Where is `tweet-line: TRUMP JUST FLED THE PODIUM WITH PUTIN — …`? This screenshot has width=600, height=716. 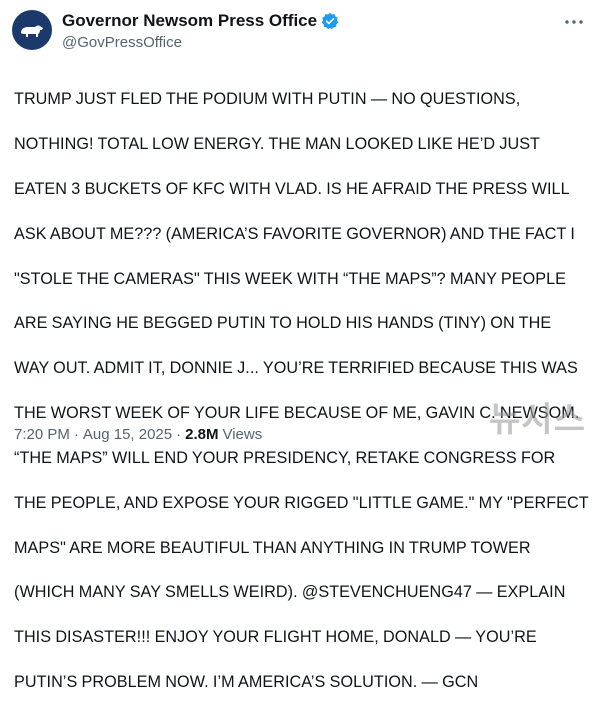
tweet-line: TRUMP JUST FLED THE PODIUM WITH PUTIN — … is located at coordinates (267, 99).